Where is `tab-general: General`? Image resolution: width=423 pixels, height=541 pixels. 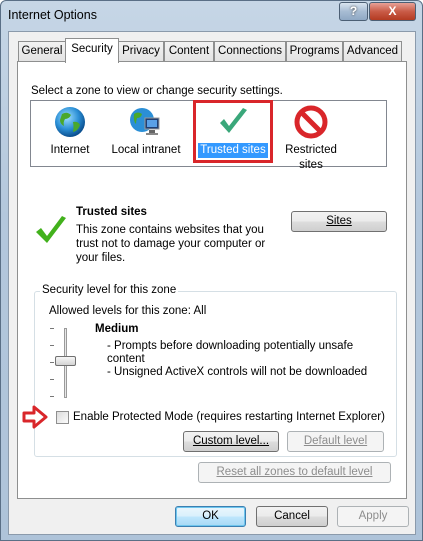
tab-general: General is located at coordinates (42, 51).